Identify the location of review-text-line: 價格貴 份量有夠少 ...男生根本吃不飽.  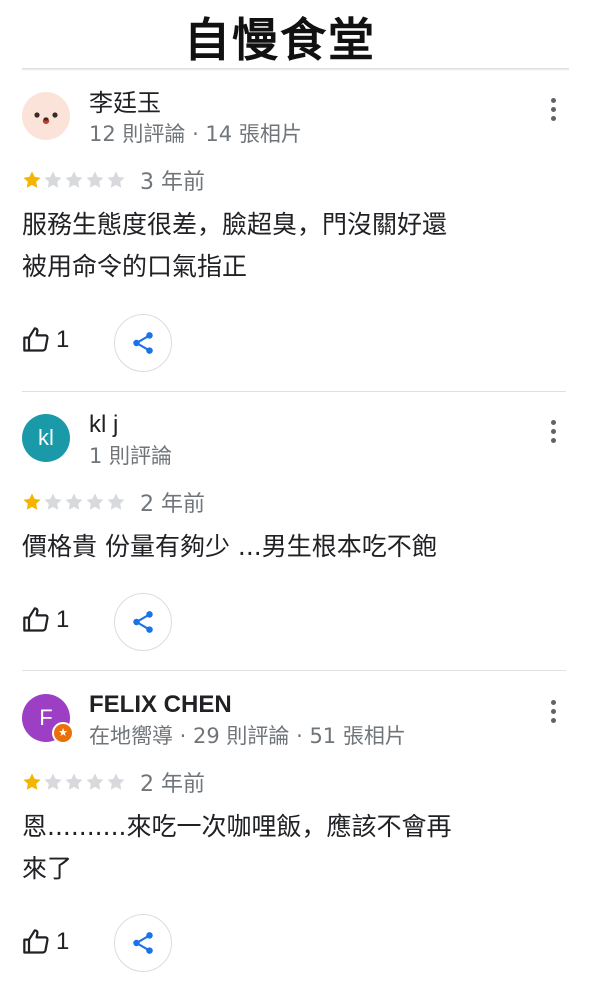
(229, 546).